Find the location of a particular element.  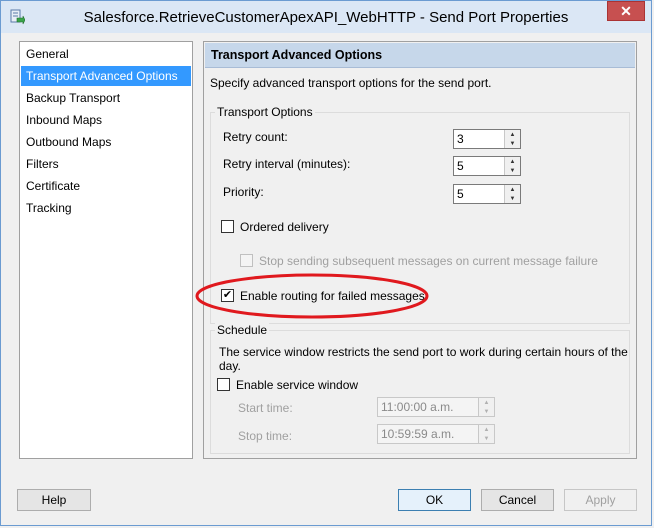

nav-item-inbound-maps: Inbound Maps is located at coordinates (106, 120).